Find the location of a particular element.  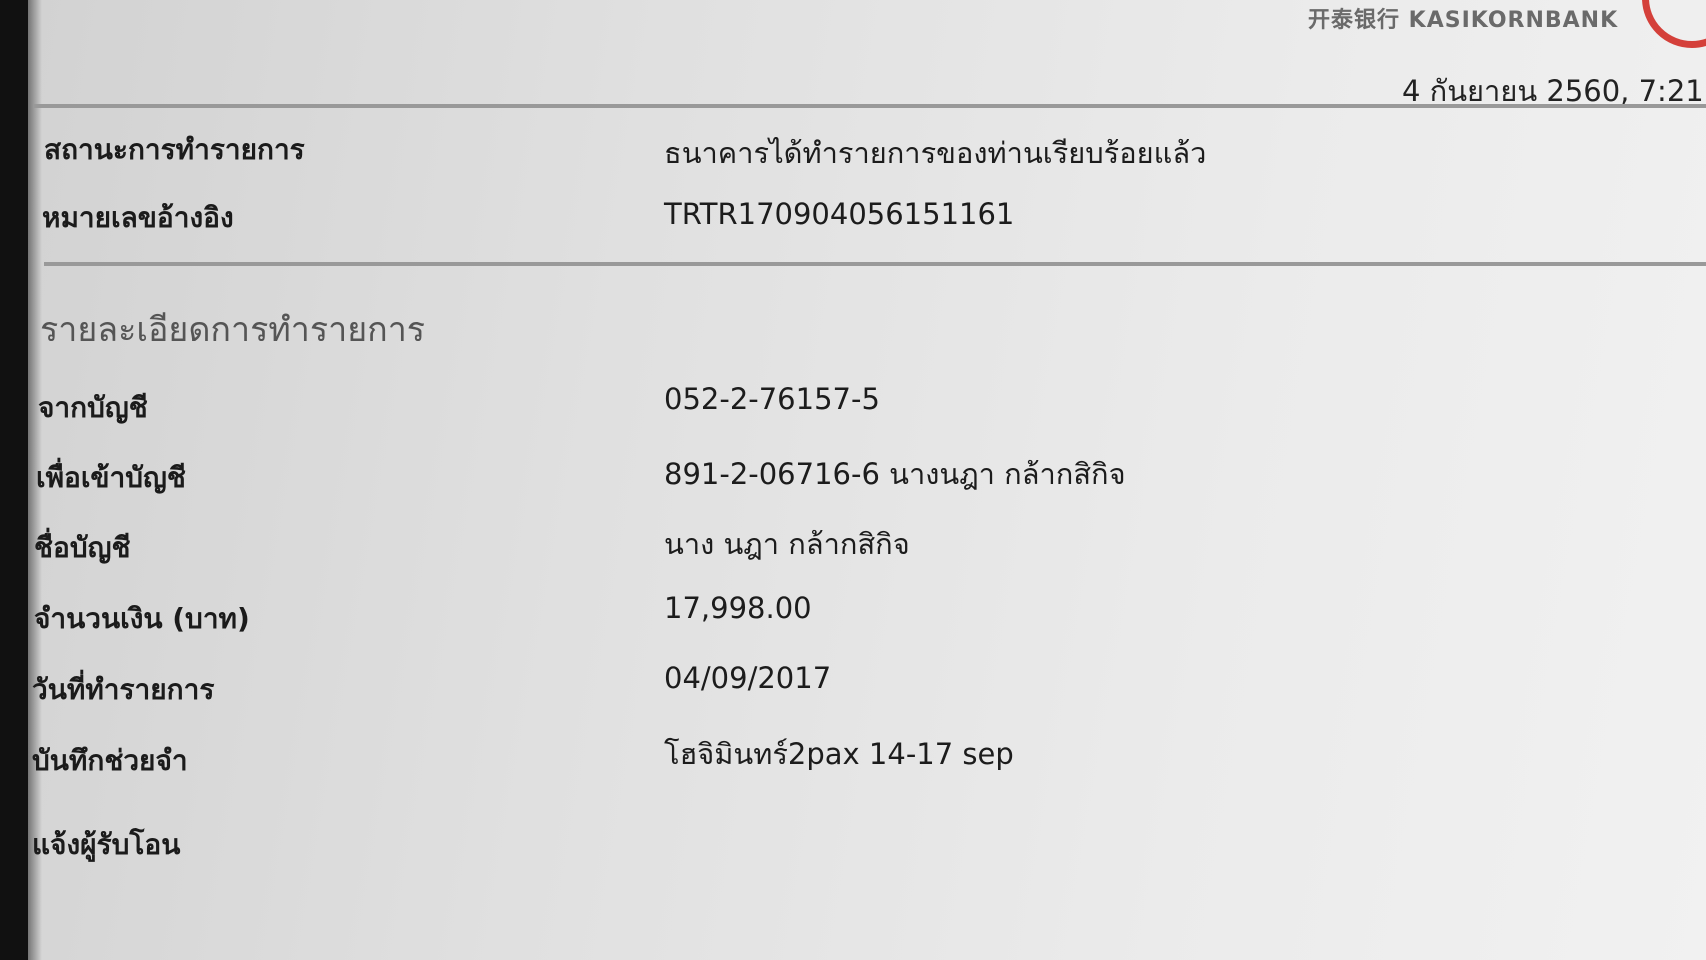

details-section-title: รายละเอียดการทำรายการ is located at coordinates (233, 330).